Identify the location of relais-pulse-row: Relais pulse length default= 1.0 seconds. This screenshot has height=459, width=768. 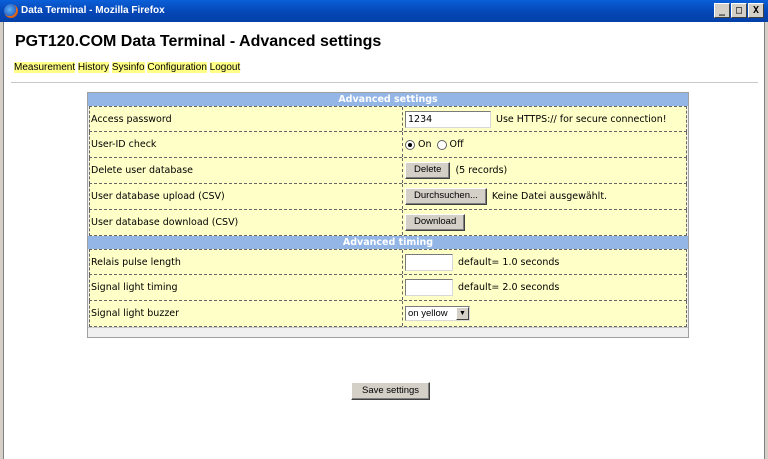
(388, 262).